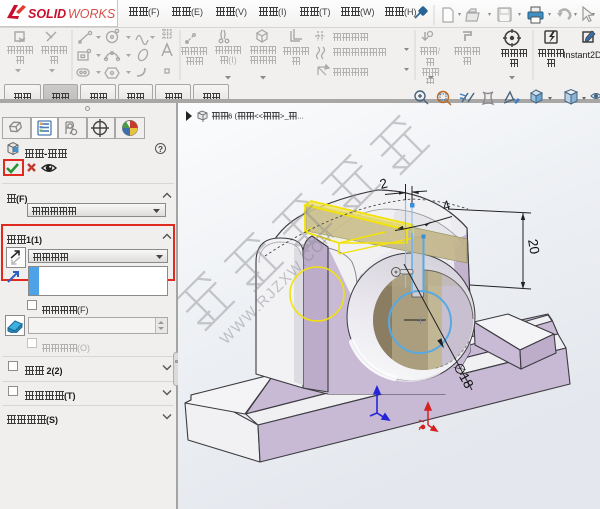 The width and height of the screenshot is (600, 509). What do you see at coordinates (47, 14) in the screenshot?
I see `svg-text: SOLID` at bounding box center [47, 14].